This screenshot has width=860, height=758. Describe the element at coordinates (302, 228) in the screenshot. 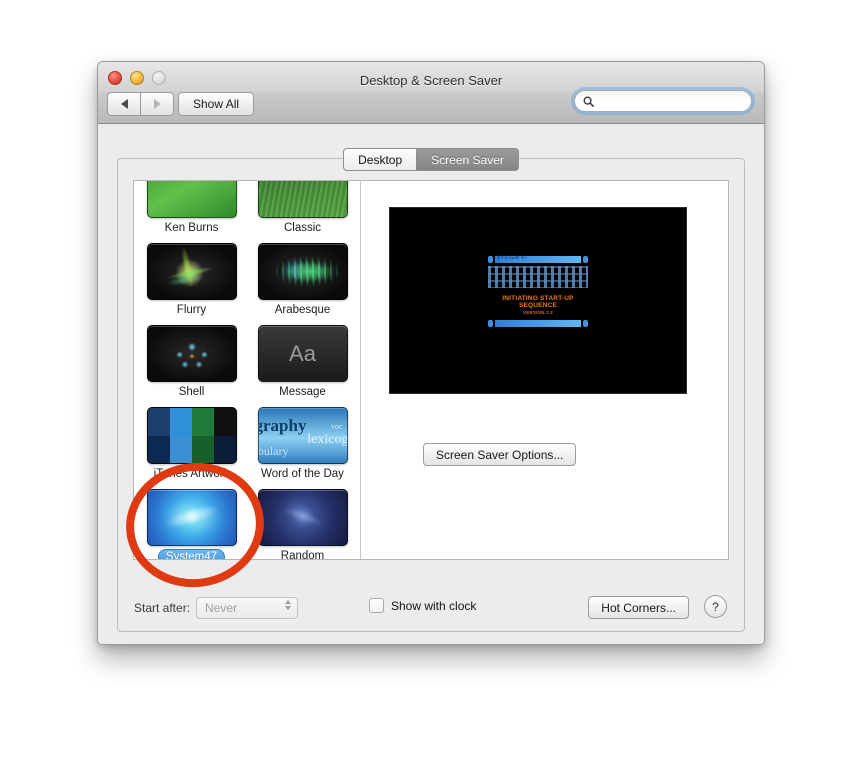

I see `saver-label: Classic` at that location.